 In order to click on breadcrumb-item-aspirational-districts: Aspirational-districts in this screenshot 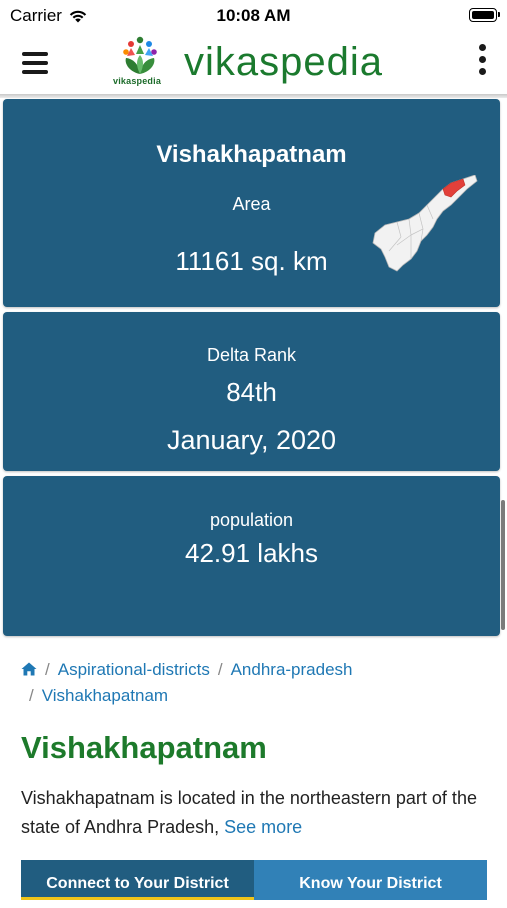, I will do `click(134, 669)`.